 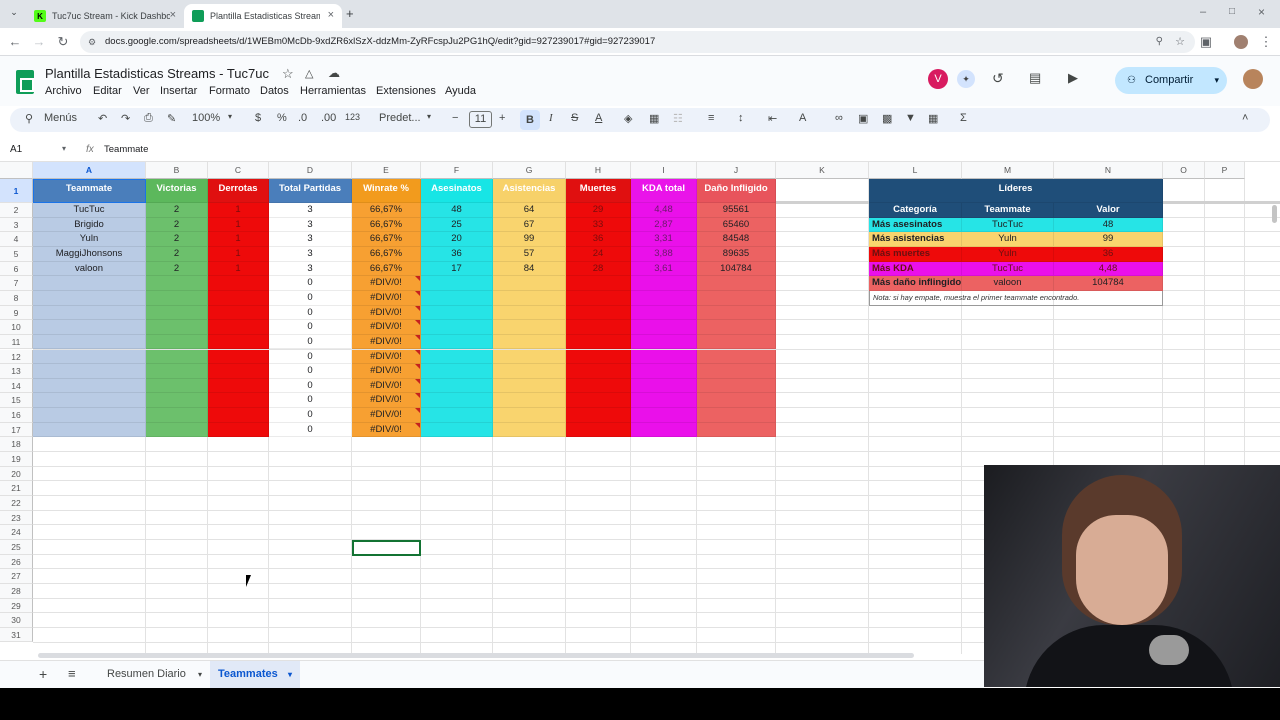 I want to click on minimize-icon: –, so click(x=1203, y=12).